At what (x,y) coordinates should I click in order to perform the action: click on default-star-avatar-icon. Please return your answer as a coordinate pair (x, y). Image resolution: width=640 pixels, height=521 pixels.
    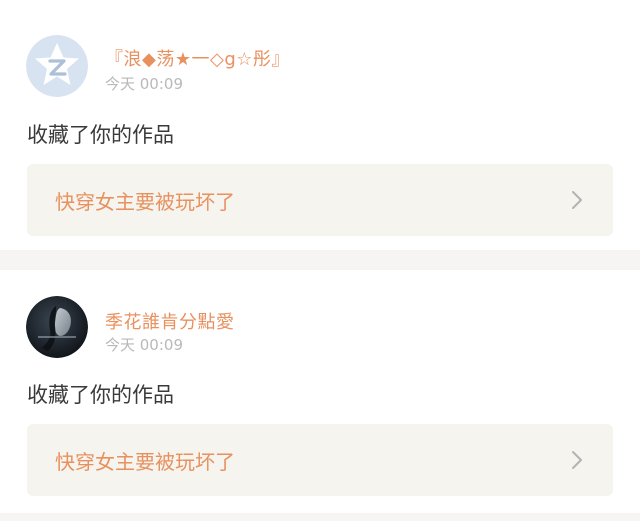
    Looking at the image, I should click on (57, 66).